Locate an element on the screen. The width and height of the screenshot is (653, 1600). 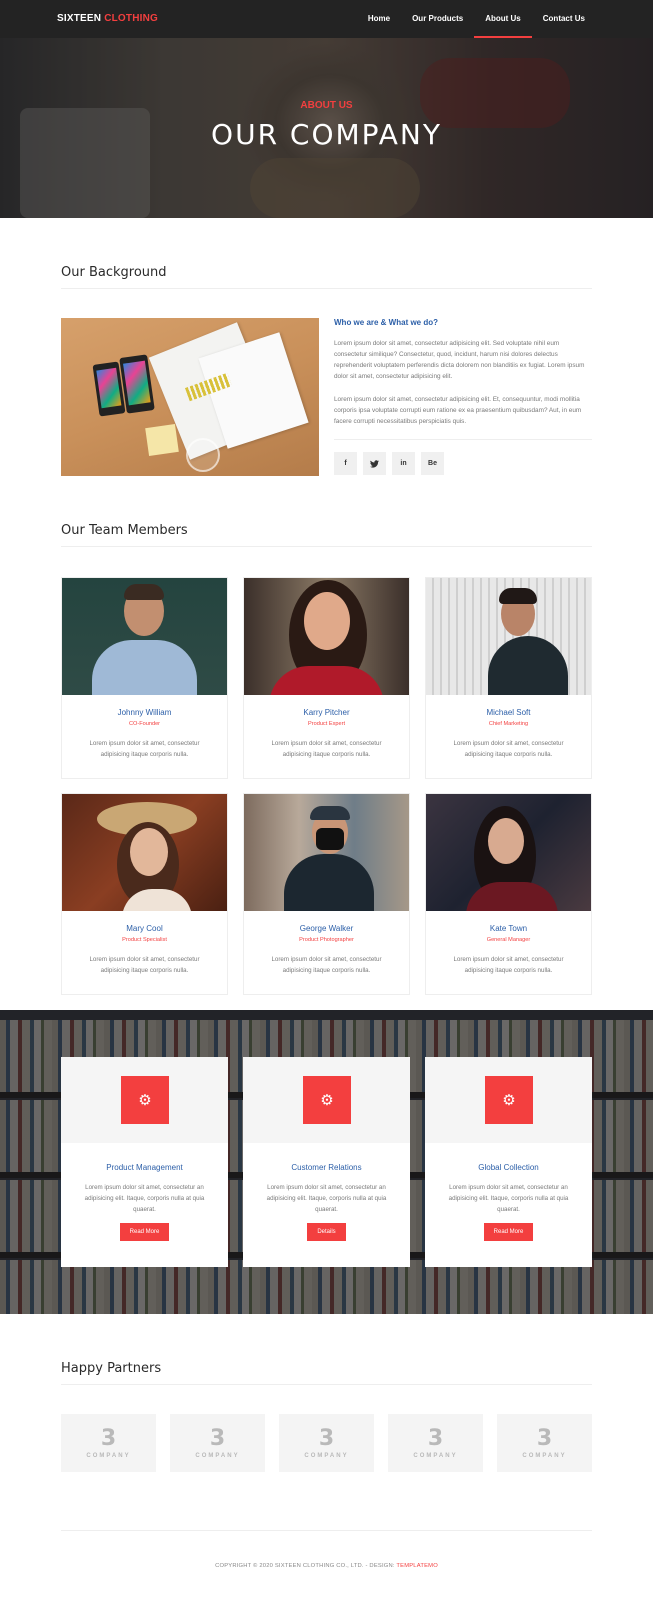
behance-icon: Be is located at coordinates (432, 463).